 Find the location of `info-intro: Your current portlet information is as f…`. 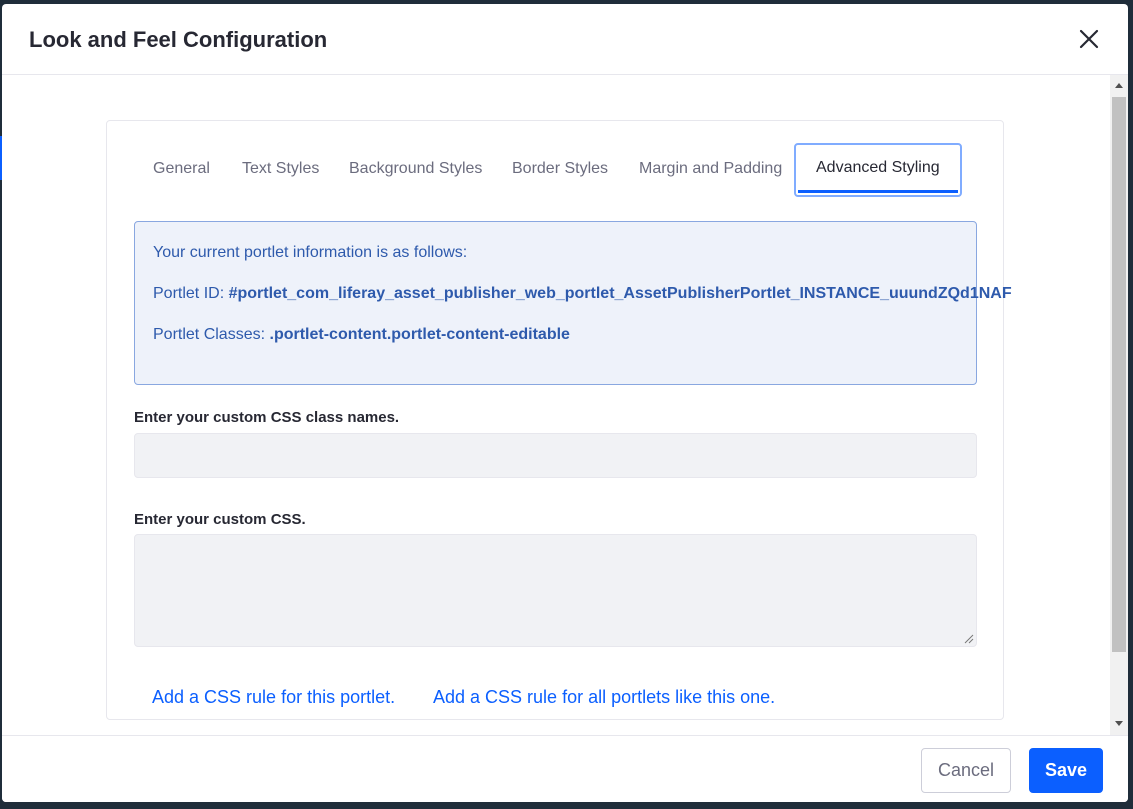

info-intro: Your current portlet information is as f… is located at coordinates (310, 252).